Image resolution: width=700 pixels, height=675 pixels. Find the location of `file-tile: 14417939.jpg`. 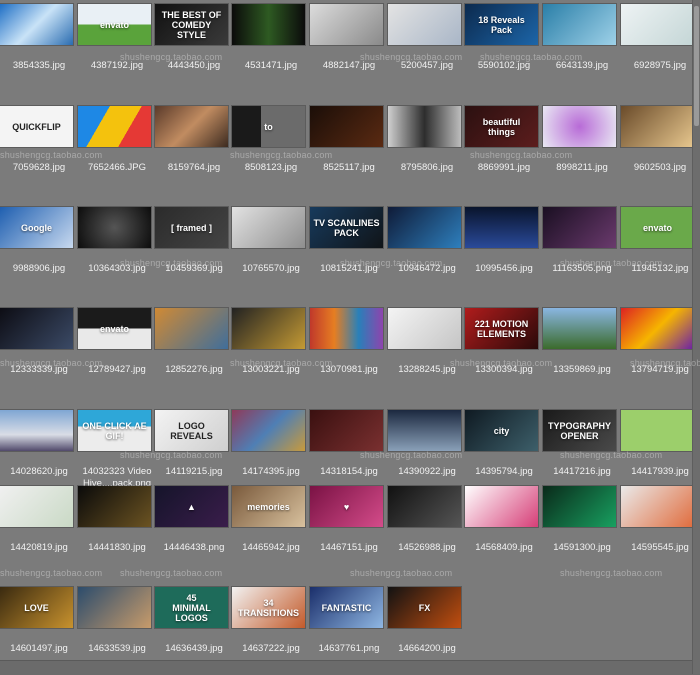

file-tile: 14417939.jpg is located at coordinates (660, 444).